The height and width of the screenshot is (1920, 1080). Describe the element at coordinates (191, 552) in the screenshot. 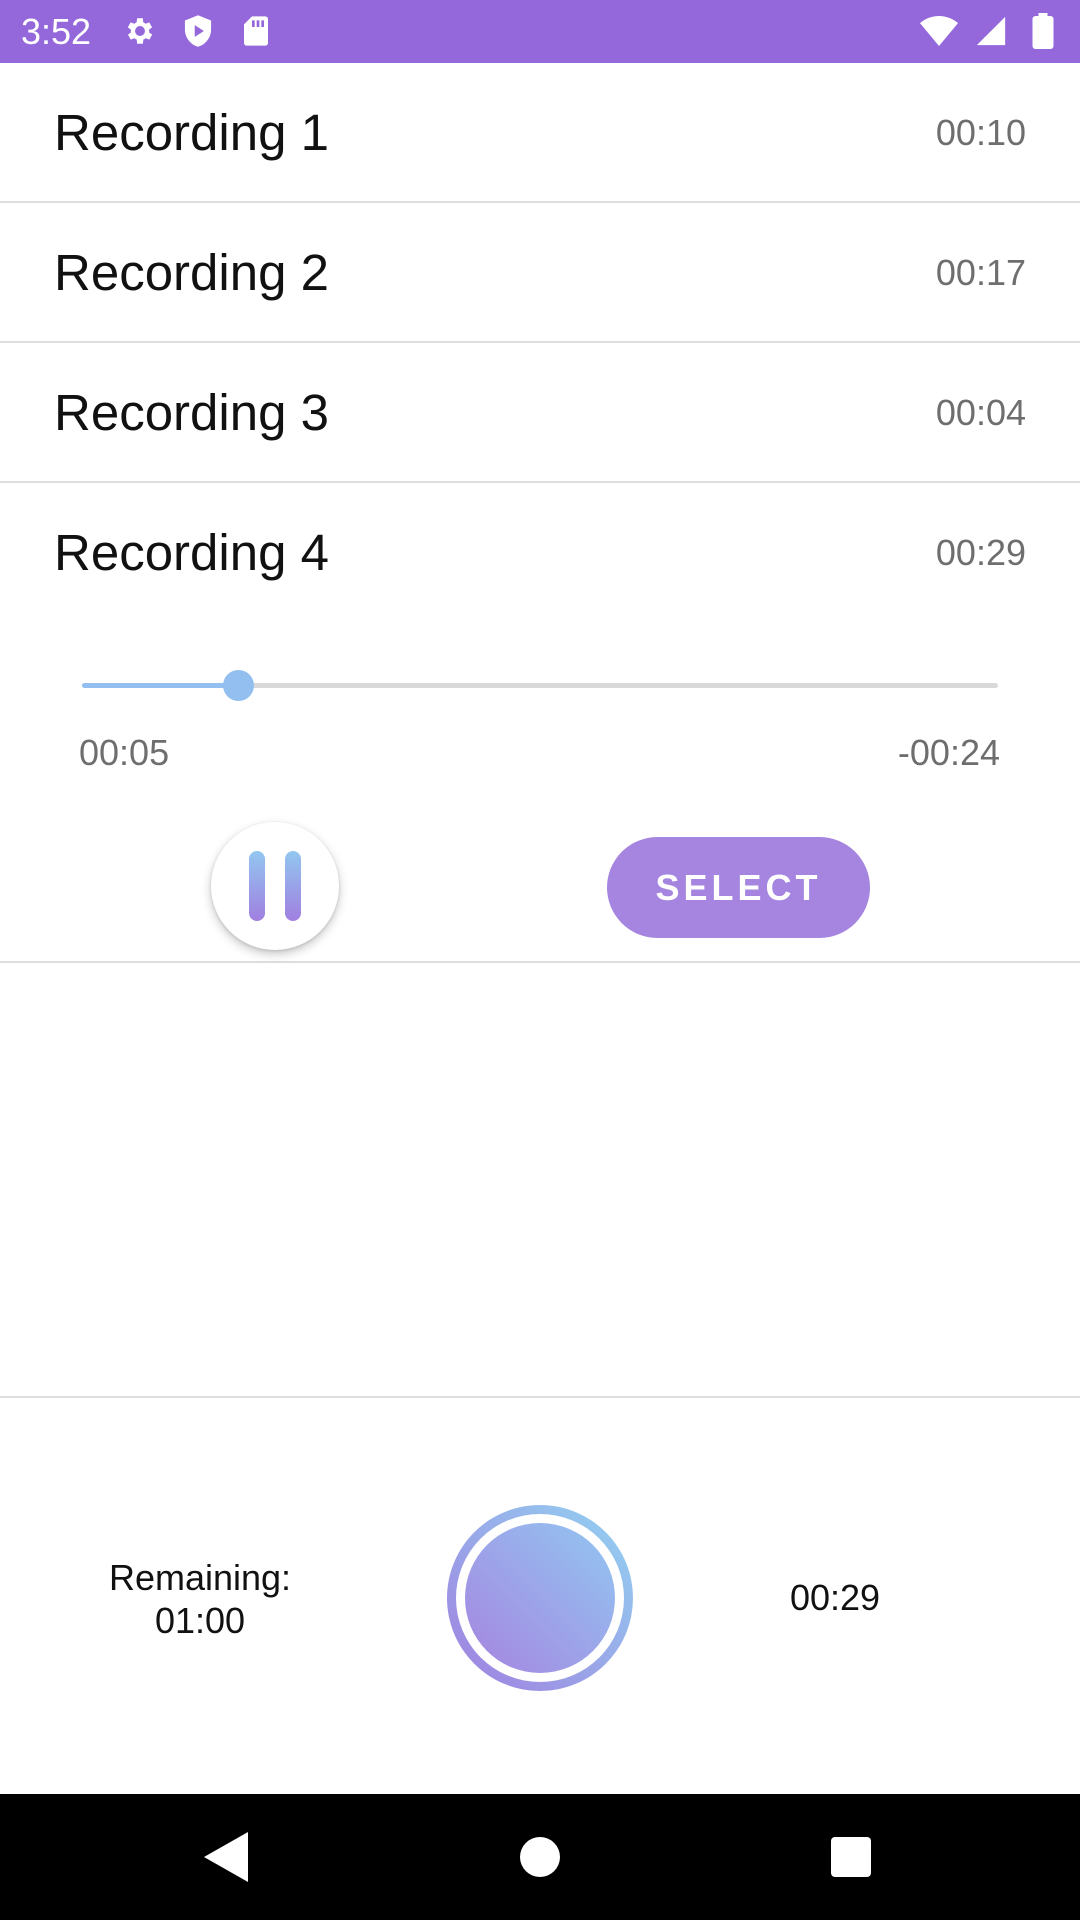

I see `recording-name: Recording 4` at that location.